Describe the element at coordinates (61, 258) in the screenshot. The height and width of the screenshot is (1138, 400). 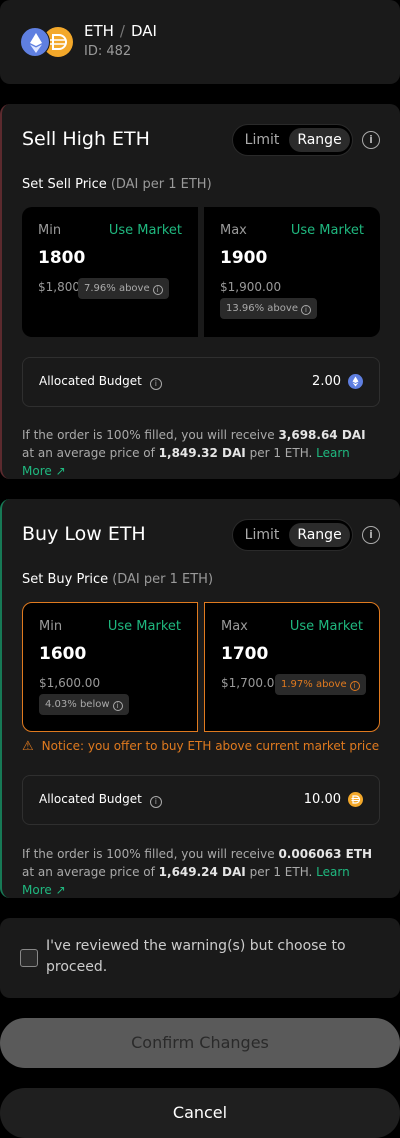
I see `sell-min-input: 1800` at that location.